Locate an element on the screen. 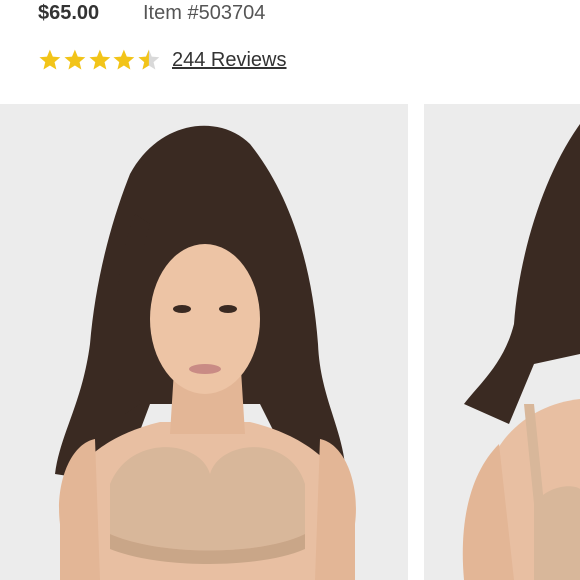  star-rating is located at coordinates (100, 60).